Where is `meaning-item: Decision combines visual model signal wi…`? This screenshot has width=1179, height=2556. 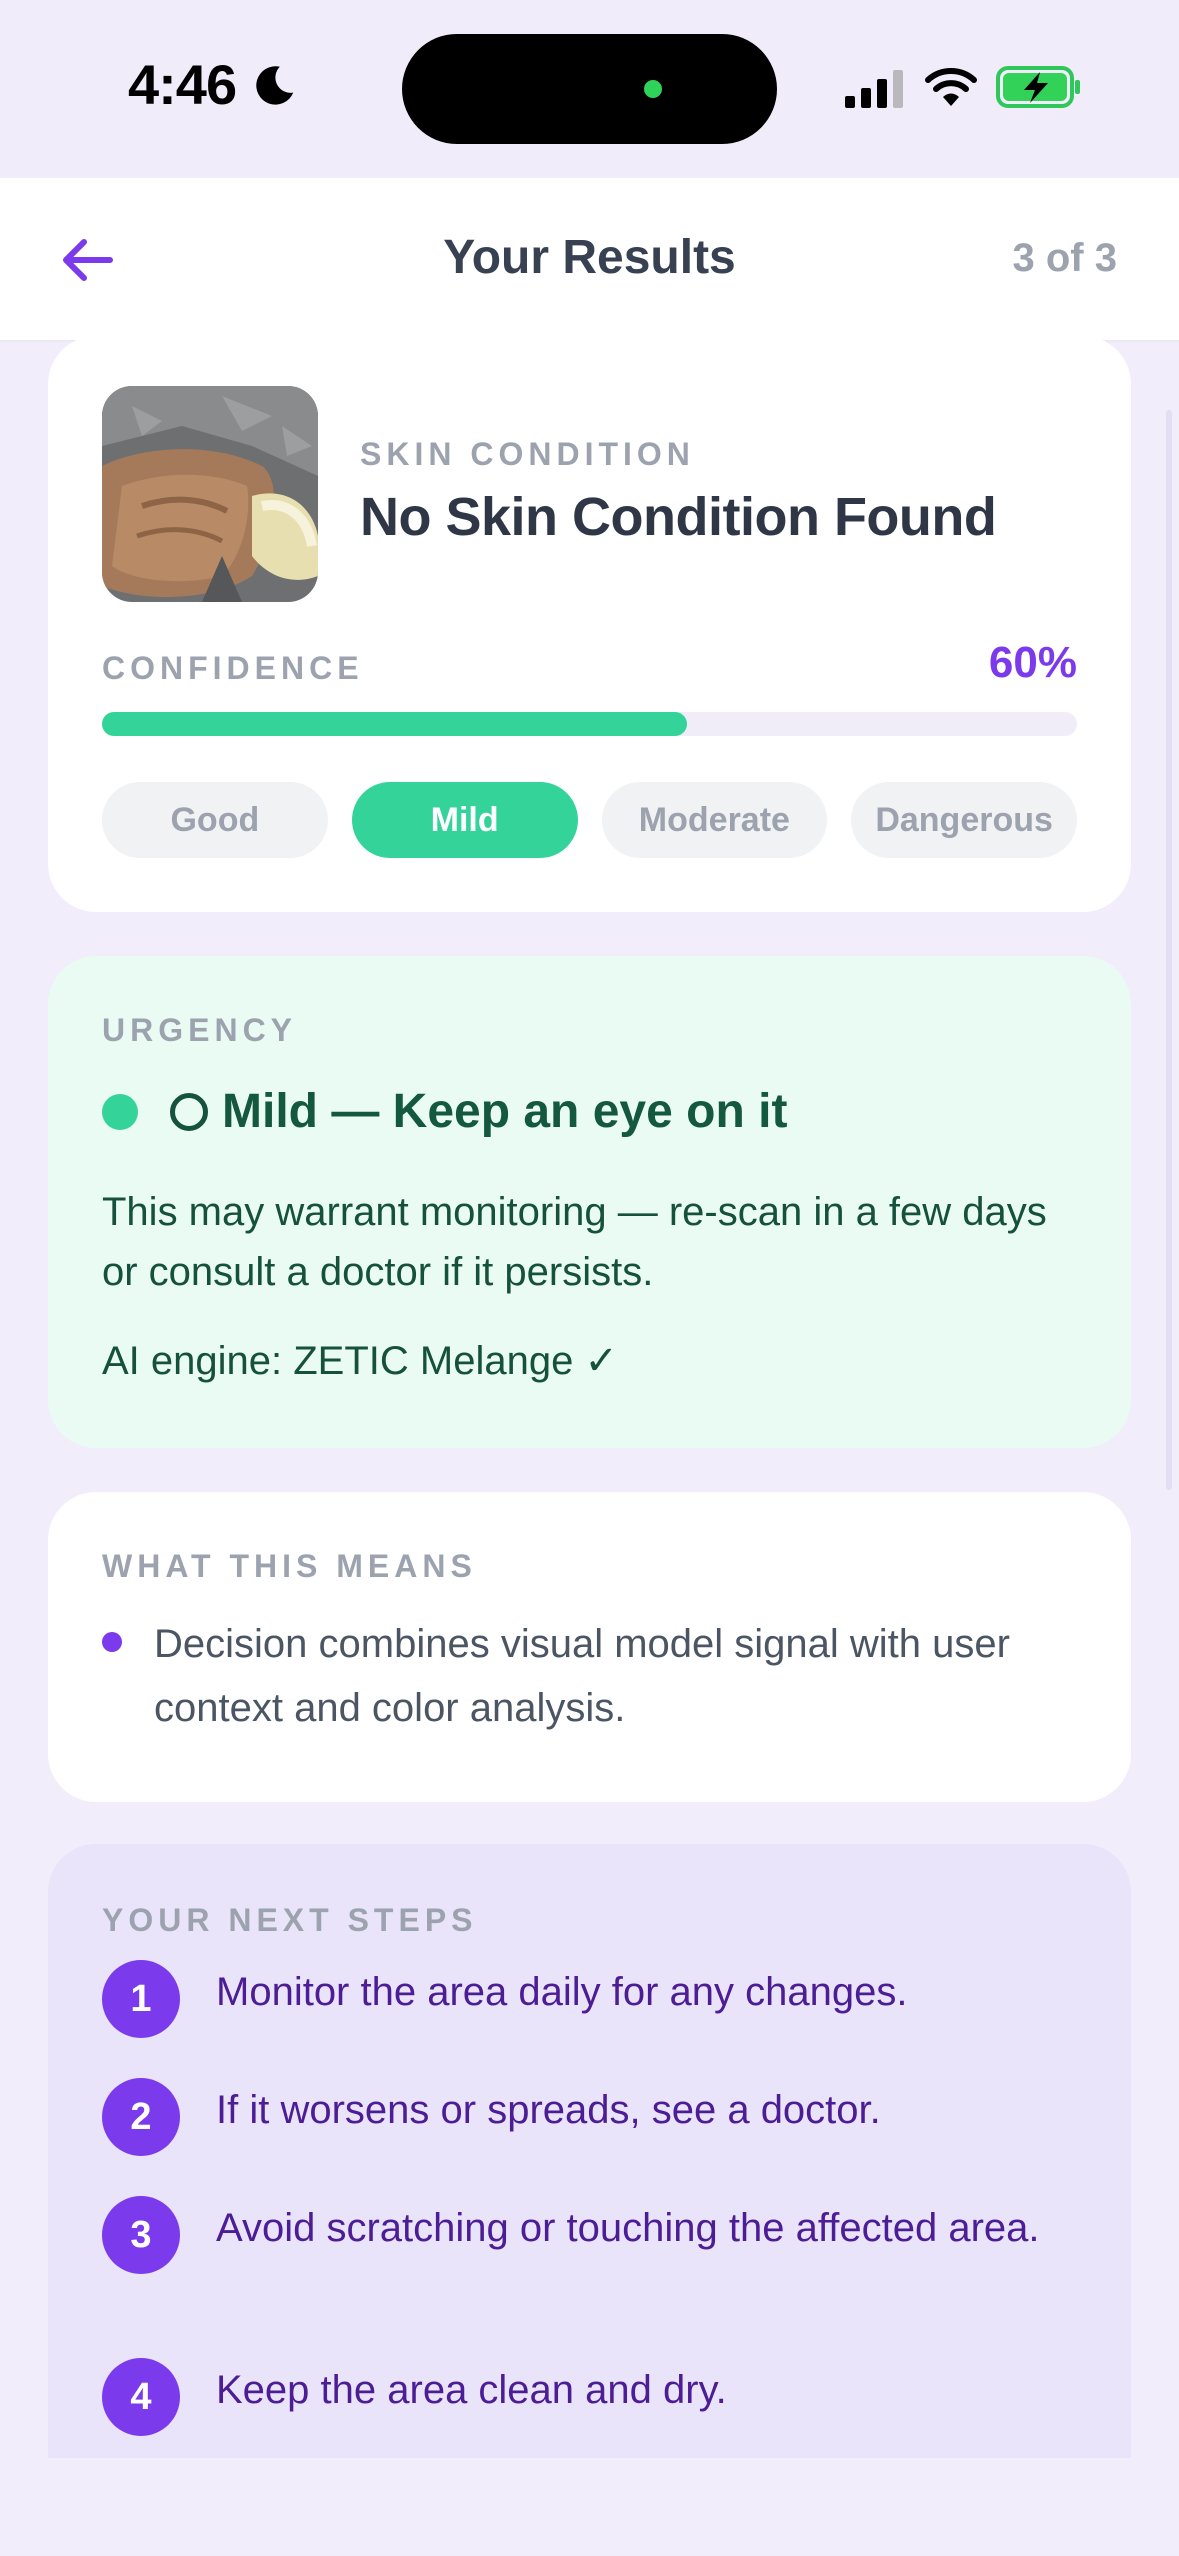 meaning-item: Decision combines visual model signal wi… is located at coordinates (592, 1676).